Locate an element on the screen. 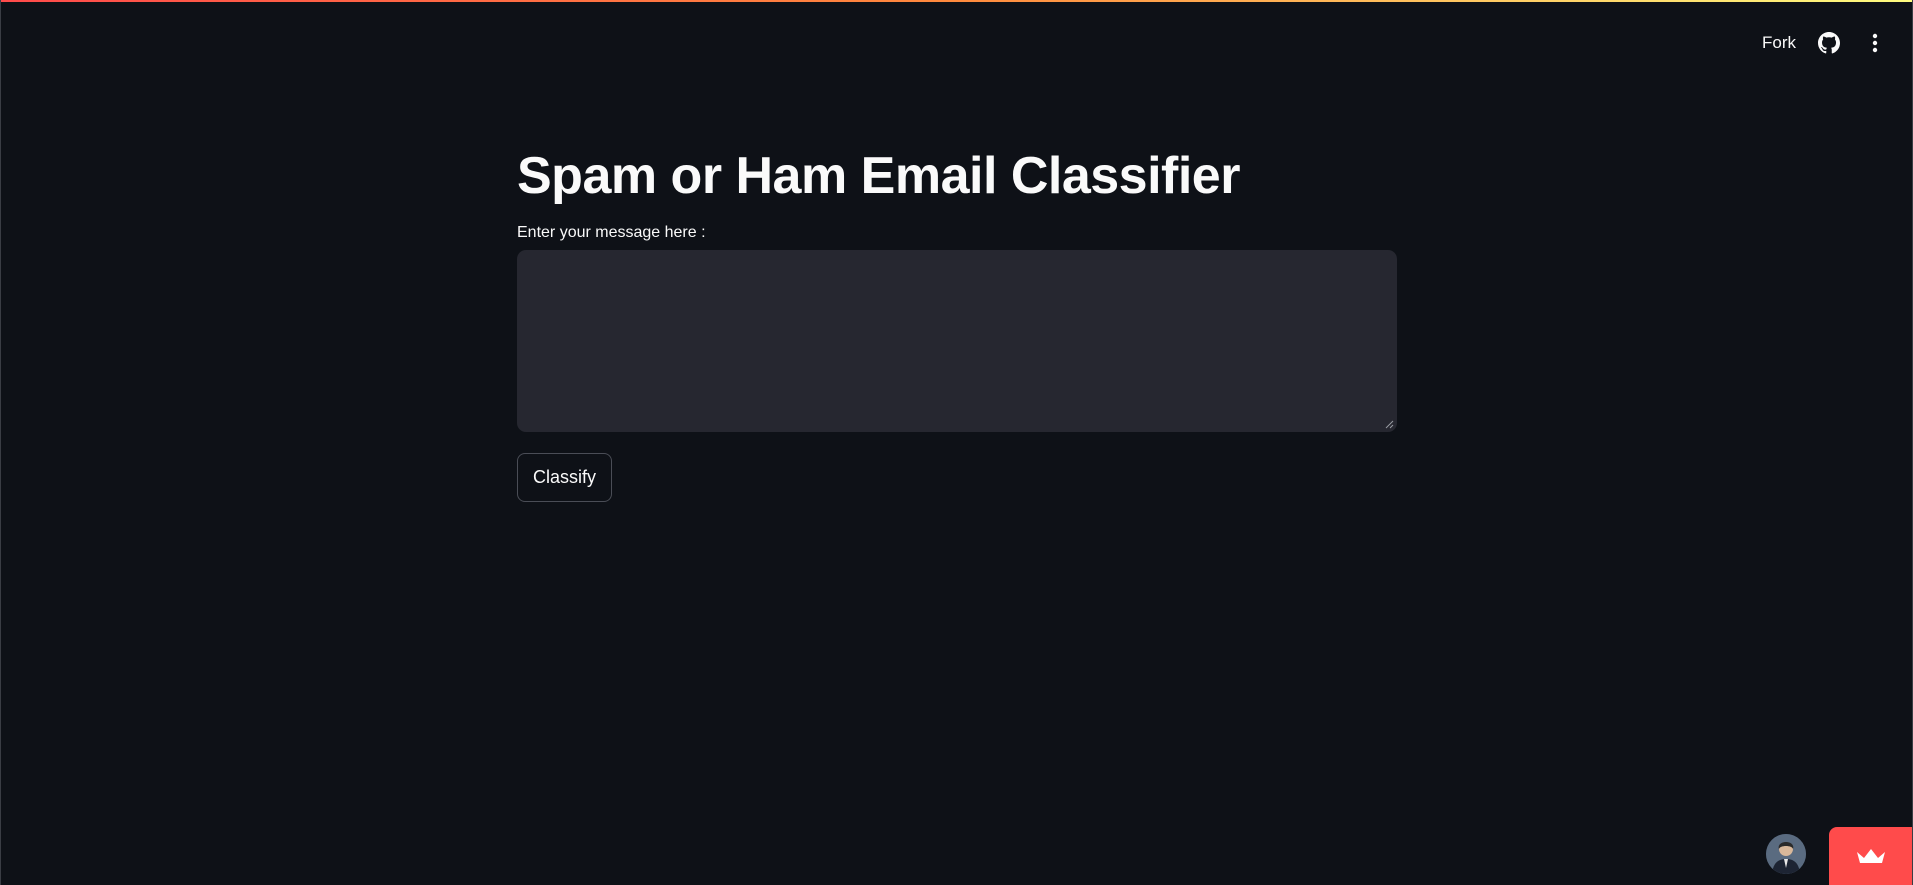 This screenshot has height=885, width=1913. message-input-label: Enter your message here : is located at coordinates (611, 232).